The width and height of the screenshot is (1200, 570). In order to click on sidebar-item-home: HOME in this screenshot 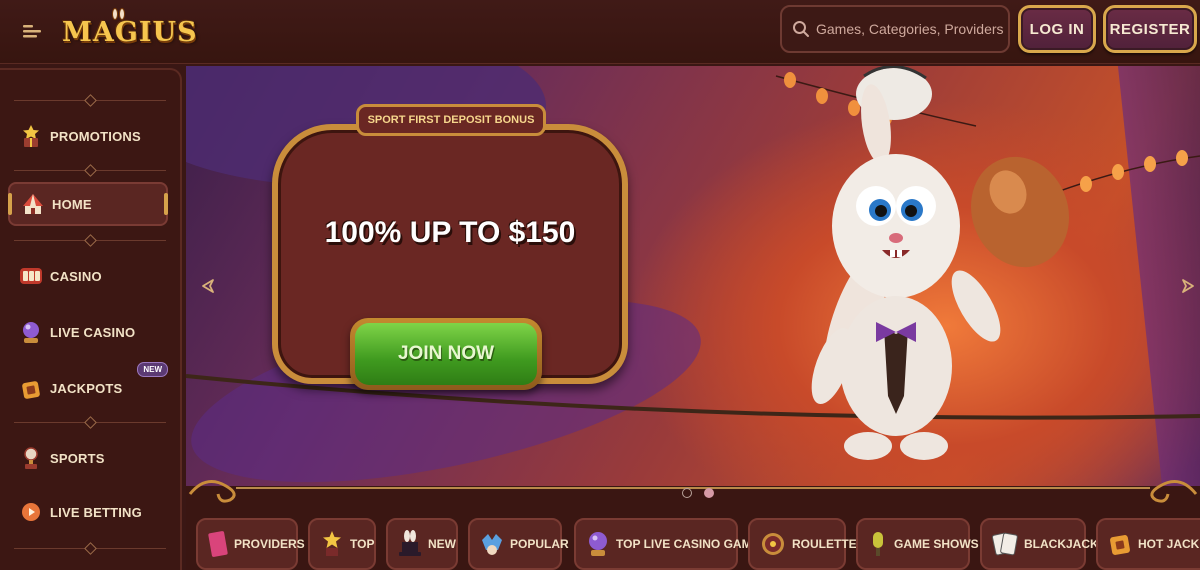, I will do `click(88, 204)`.